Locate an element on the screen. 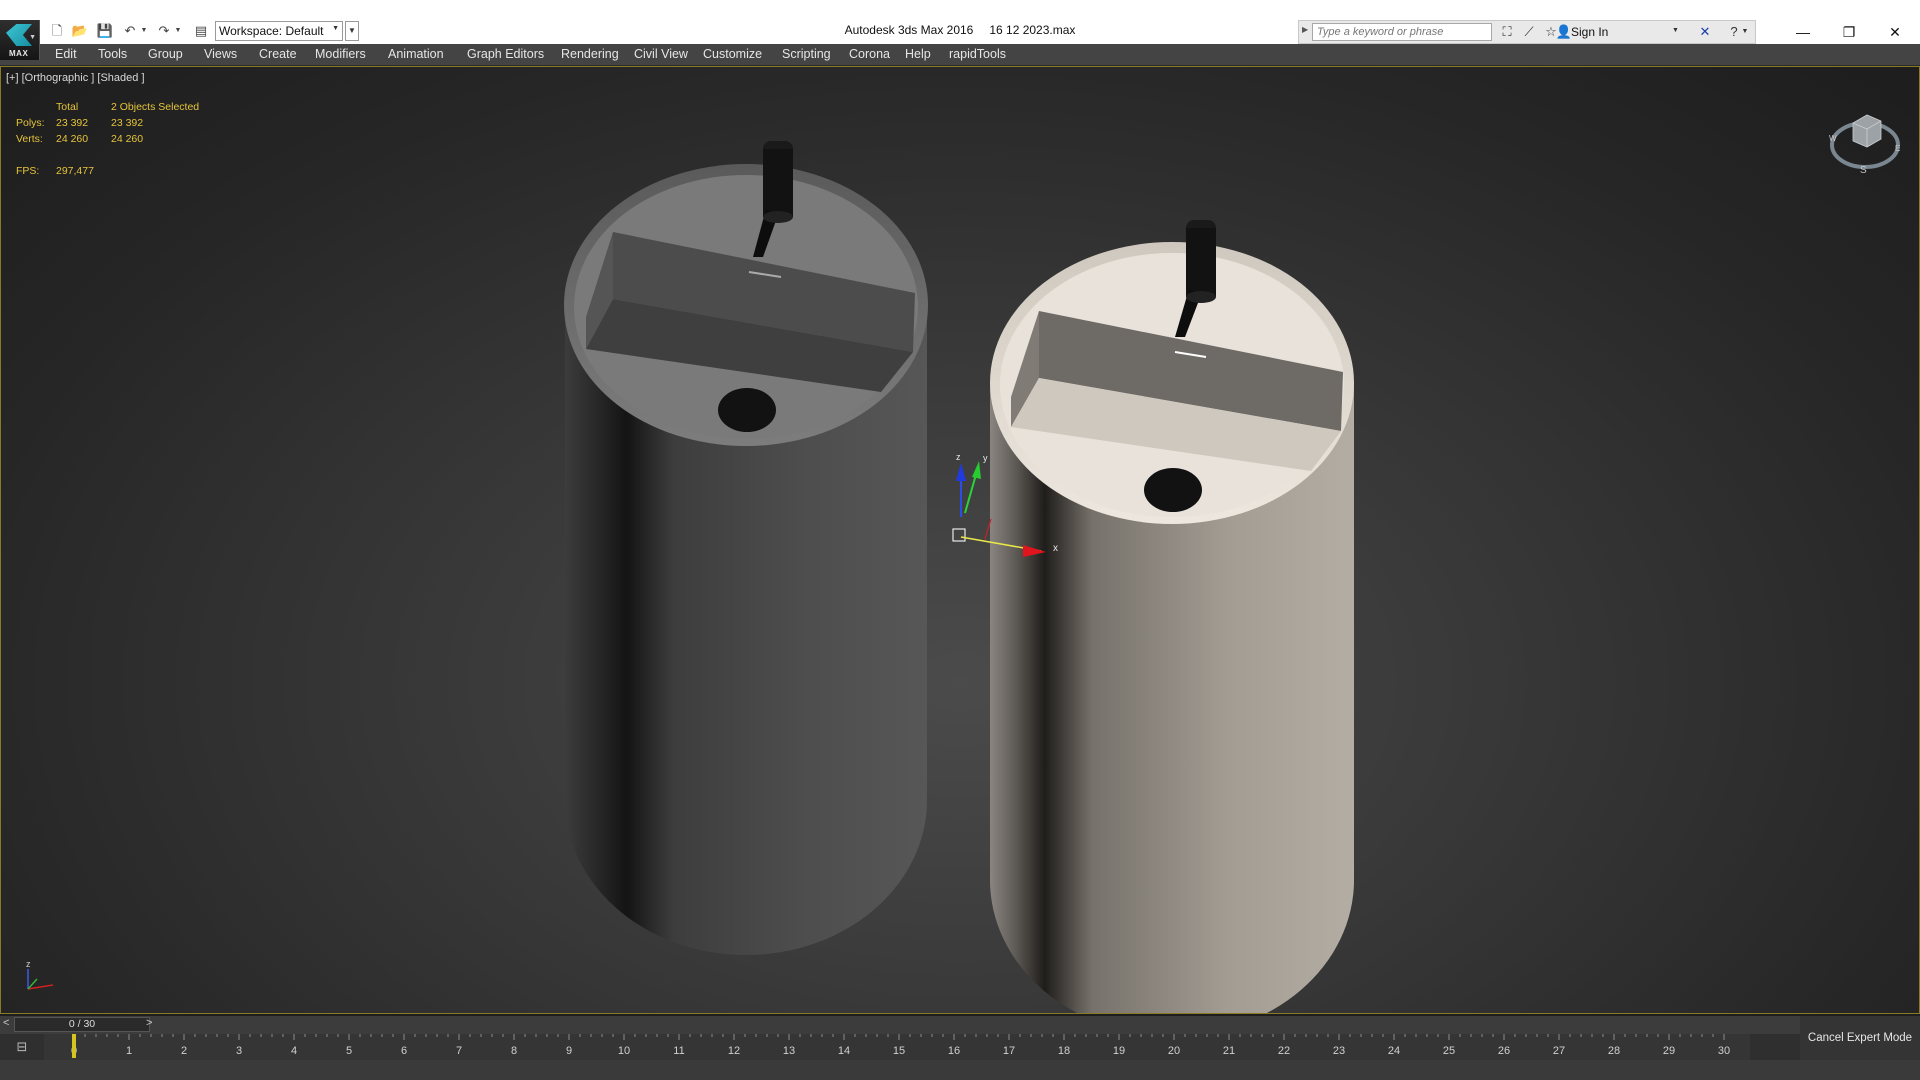 The image size is (1920, 1080). trackbar-frame-label: 18 is located at coordinates (1064, 1051).